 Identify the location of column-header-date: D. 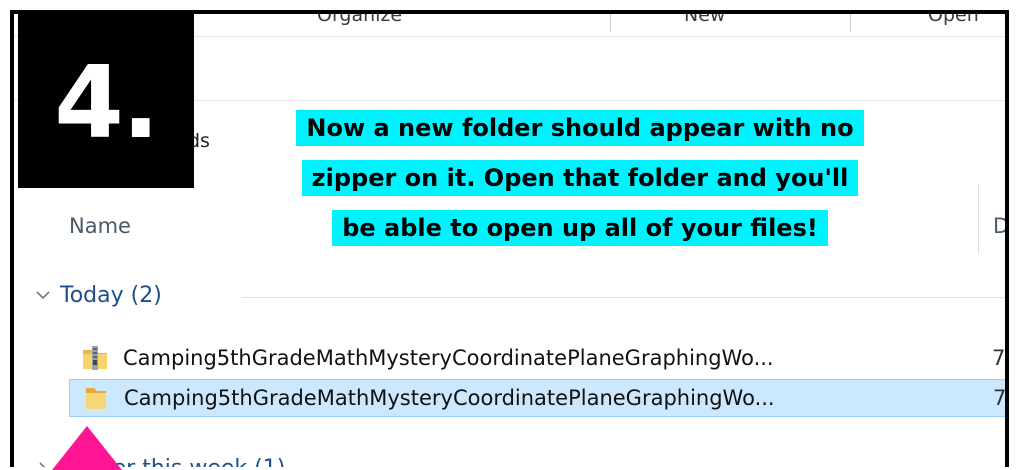
(999, 226).